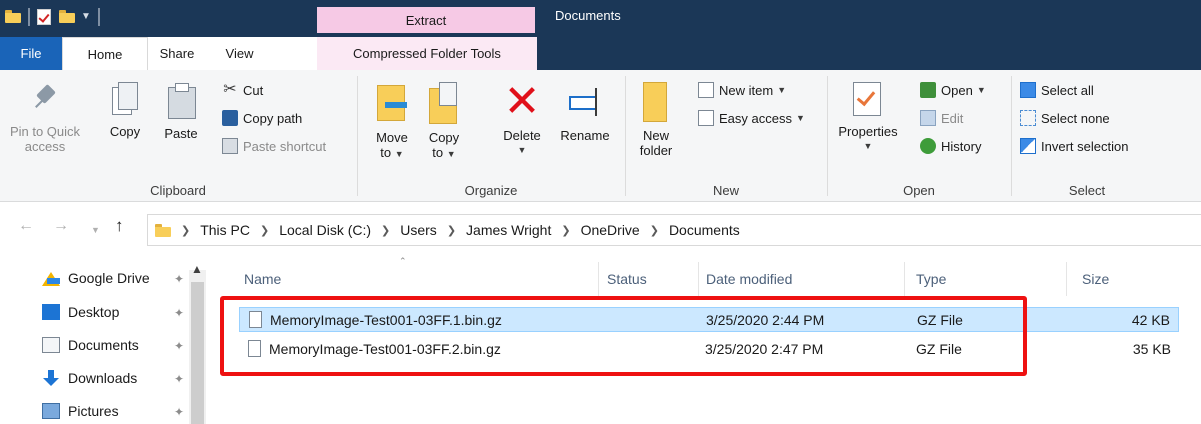 This screenshot has height=424, width=1201. Describe the element at coordinates (119, 225) in the screenshot. I see `up-arrow-icon: ↑` at that location.